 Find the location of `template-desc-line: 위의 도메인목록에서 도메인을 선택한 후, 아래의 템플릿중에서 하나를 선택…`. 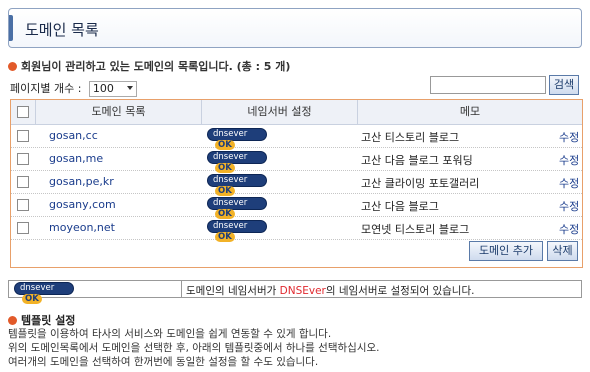

template-desc-line: 위의 도메인목록에서 도메인을 선택한 후, 아래의 템플릿중에서 하나를 선택… is located at coordinates (194, 348).